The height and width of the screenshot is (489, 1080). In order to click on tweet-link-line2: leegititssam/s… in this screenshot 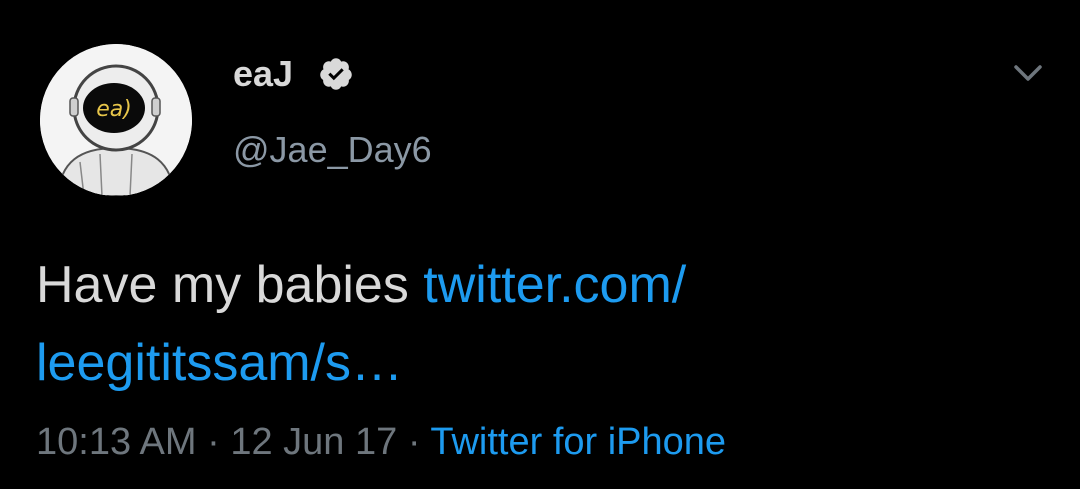, I will do `click(219, 363)`.